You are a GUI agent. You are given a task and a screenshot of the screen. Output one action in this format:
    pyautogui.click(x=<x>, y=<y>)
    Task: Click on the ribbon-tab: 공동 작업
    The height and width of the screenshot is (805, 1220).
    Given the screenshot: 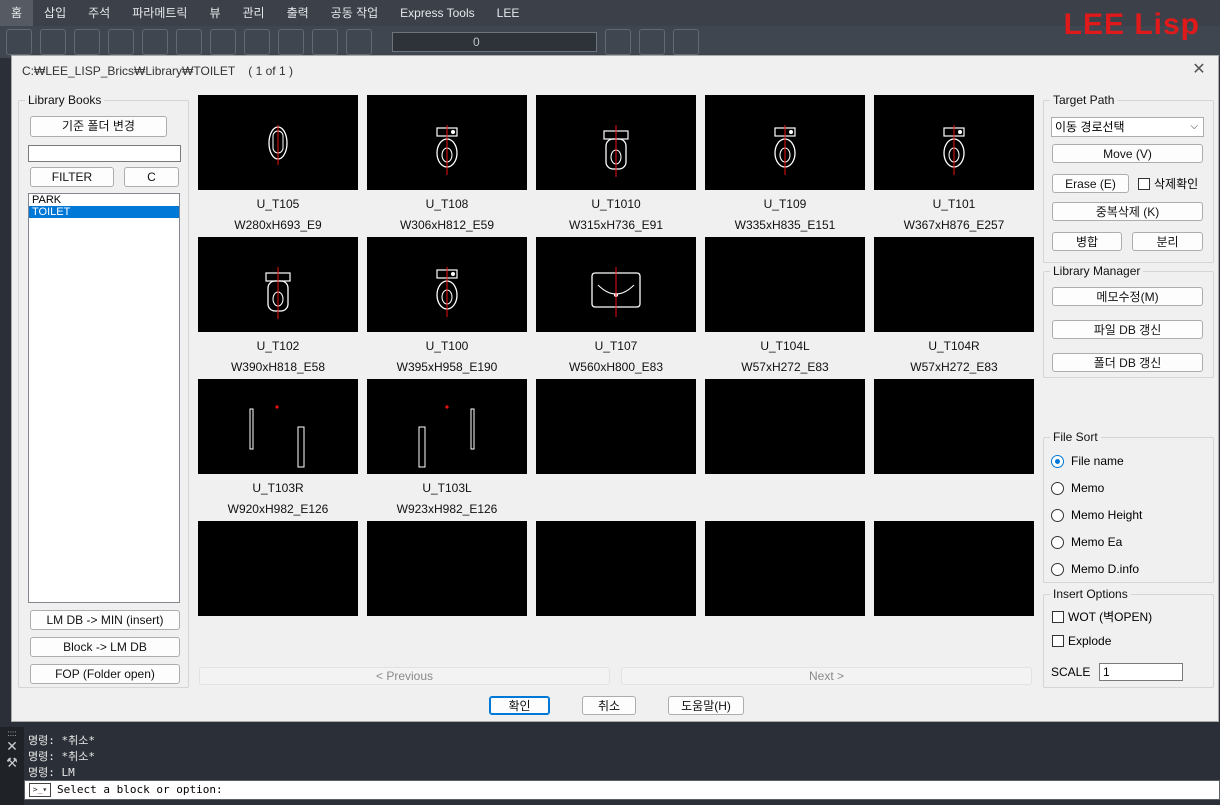 What is the action you would take?
    pyautogui.click(x=355, y=13)
    